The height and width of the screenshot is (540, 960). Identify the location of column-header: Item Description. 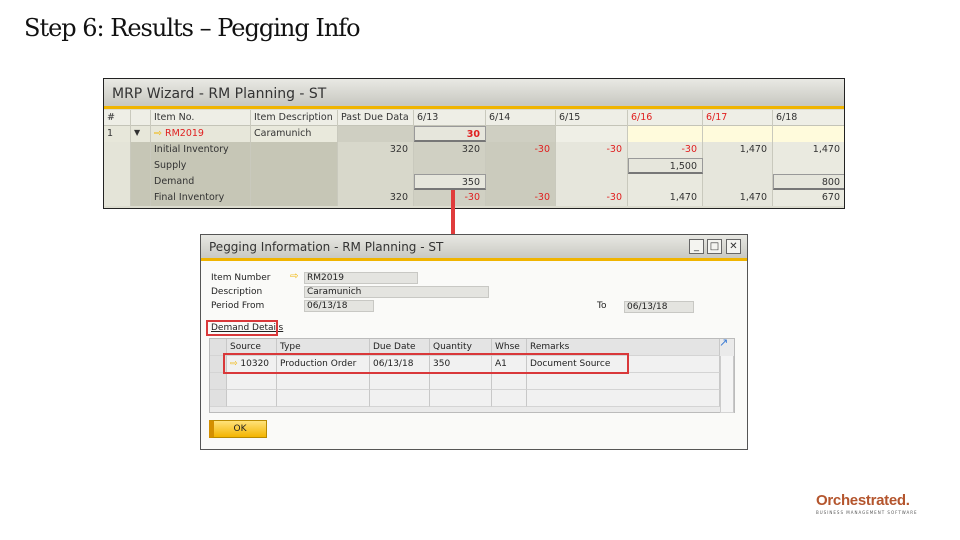
(294, 118).